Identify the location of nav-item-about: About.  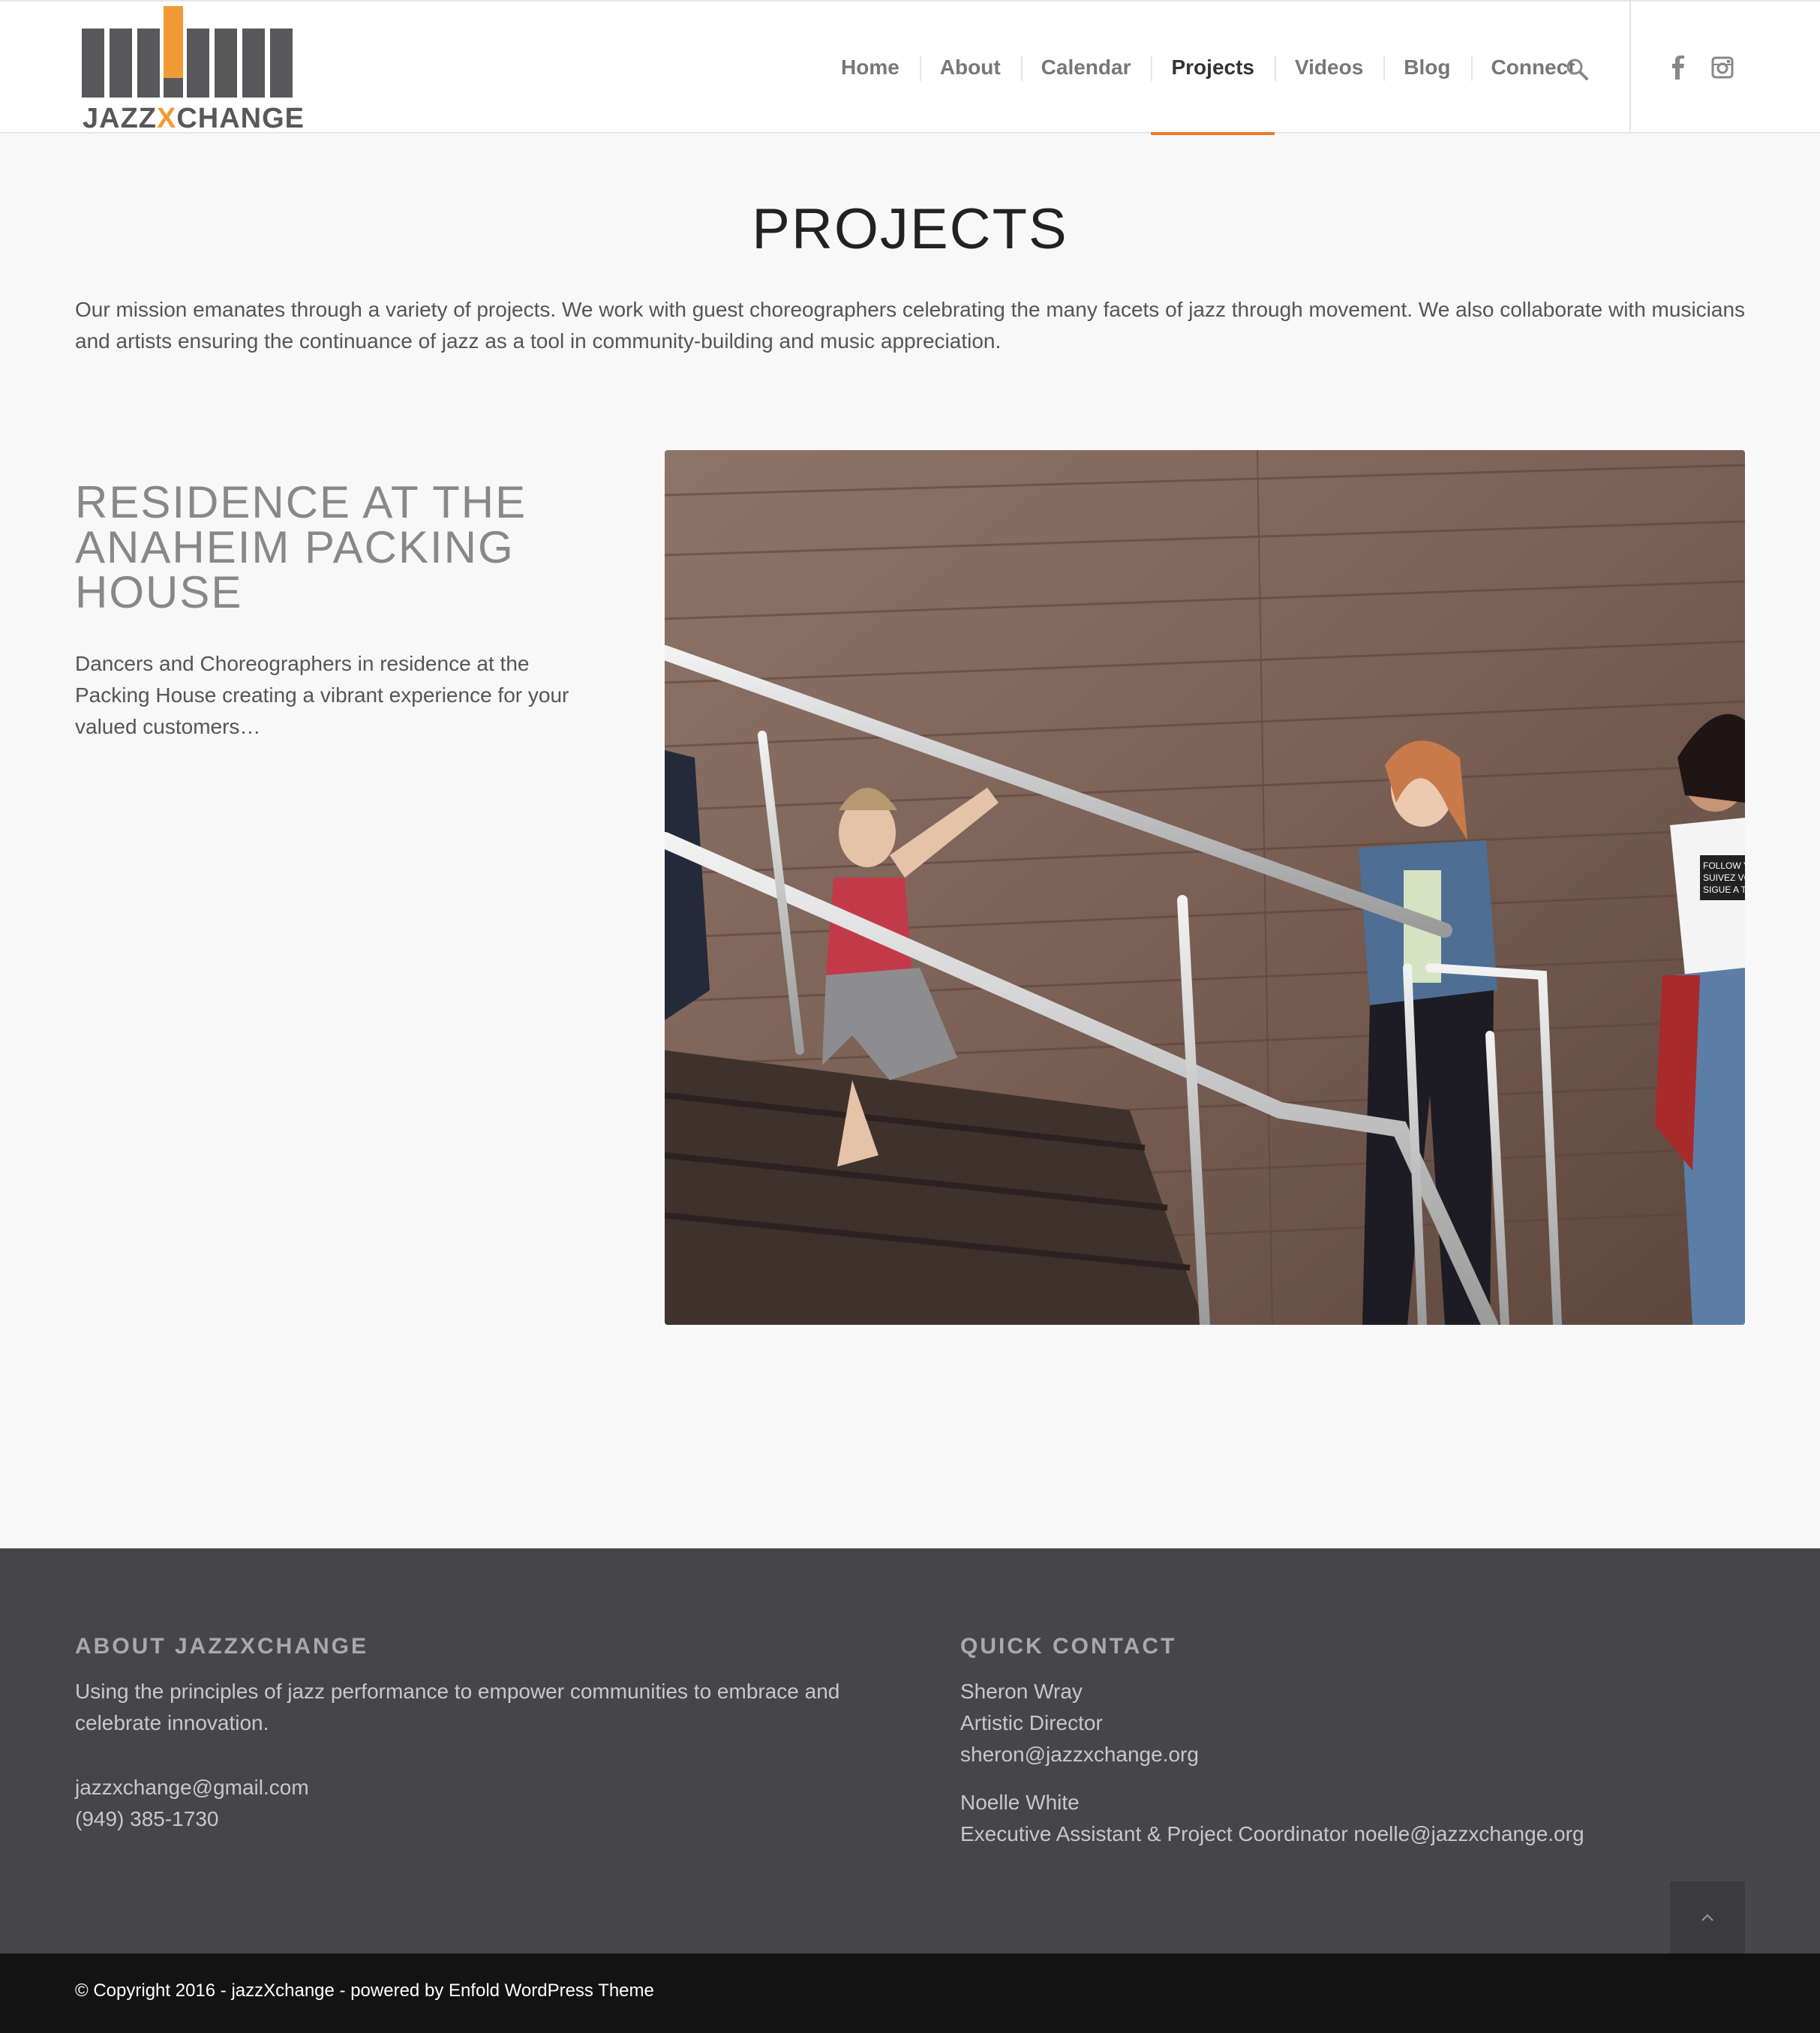
(970, 68).